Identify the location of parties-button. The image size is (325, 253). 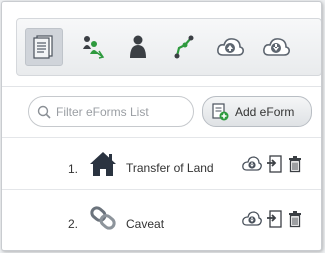
(92, 47).